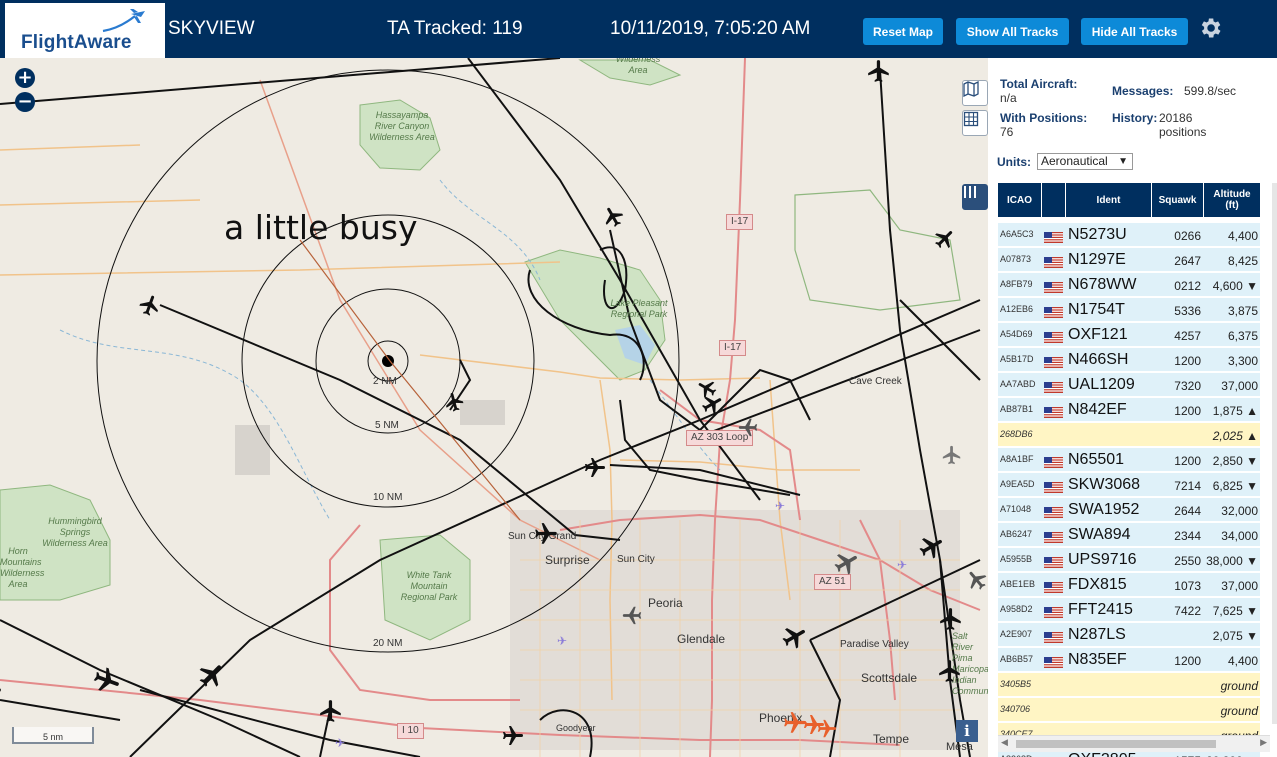 The image size is (1277, 757). What do you see at coordinates (1183, 125) in the screenshot?
I see `history-value: 20186 positions` at bounding box center [1183, 125].